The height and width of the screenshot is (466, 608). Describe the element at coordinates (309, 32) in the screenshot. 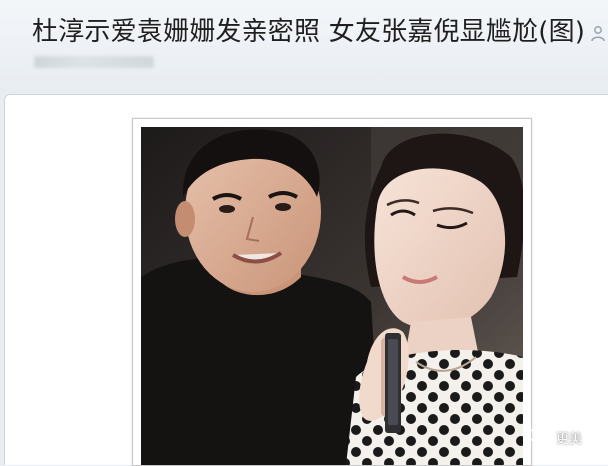

I see `post-title: 杜淳示爱袁姗姗发亲密照 女友张嘉倪显尴尬(图)` at that location.